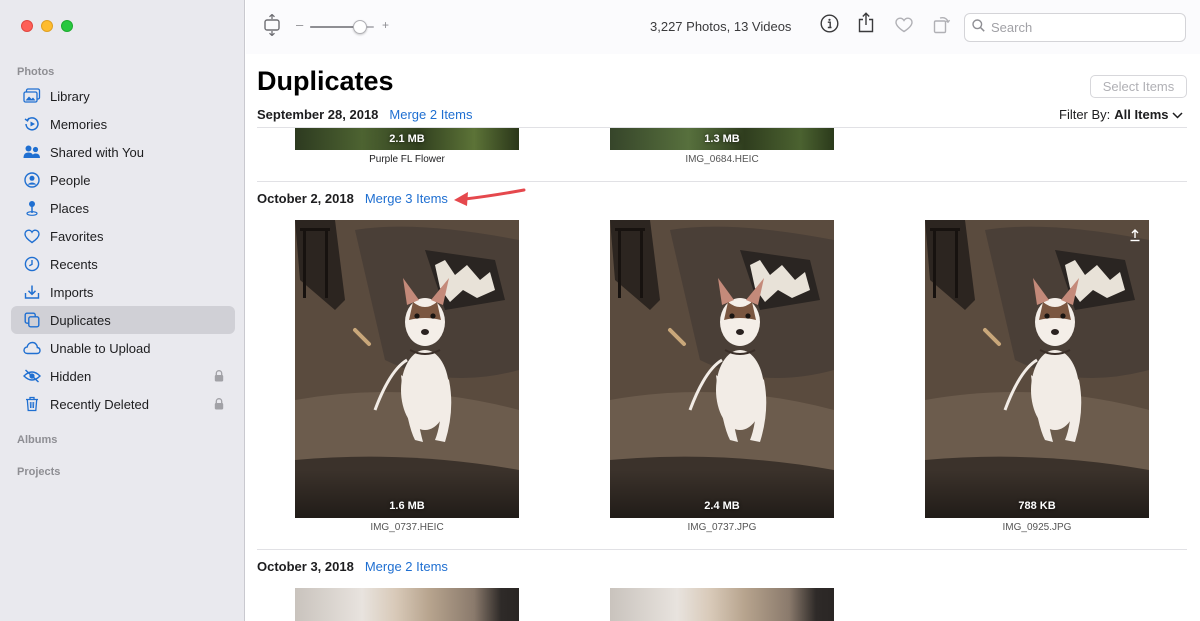 The image size is (1200, 621). I want to click on memories-icon, so click(32, 124).